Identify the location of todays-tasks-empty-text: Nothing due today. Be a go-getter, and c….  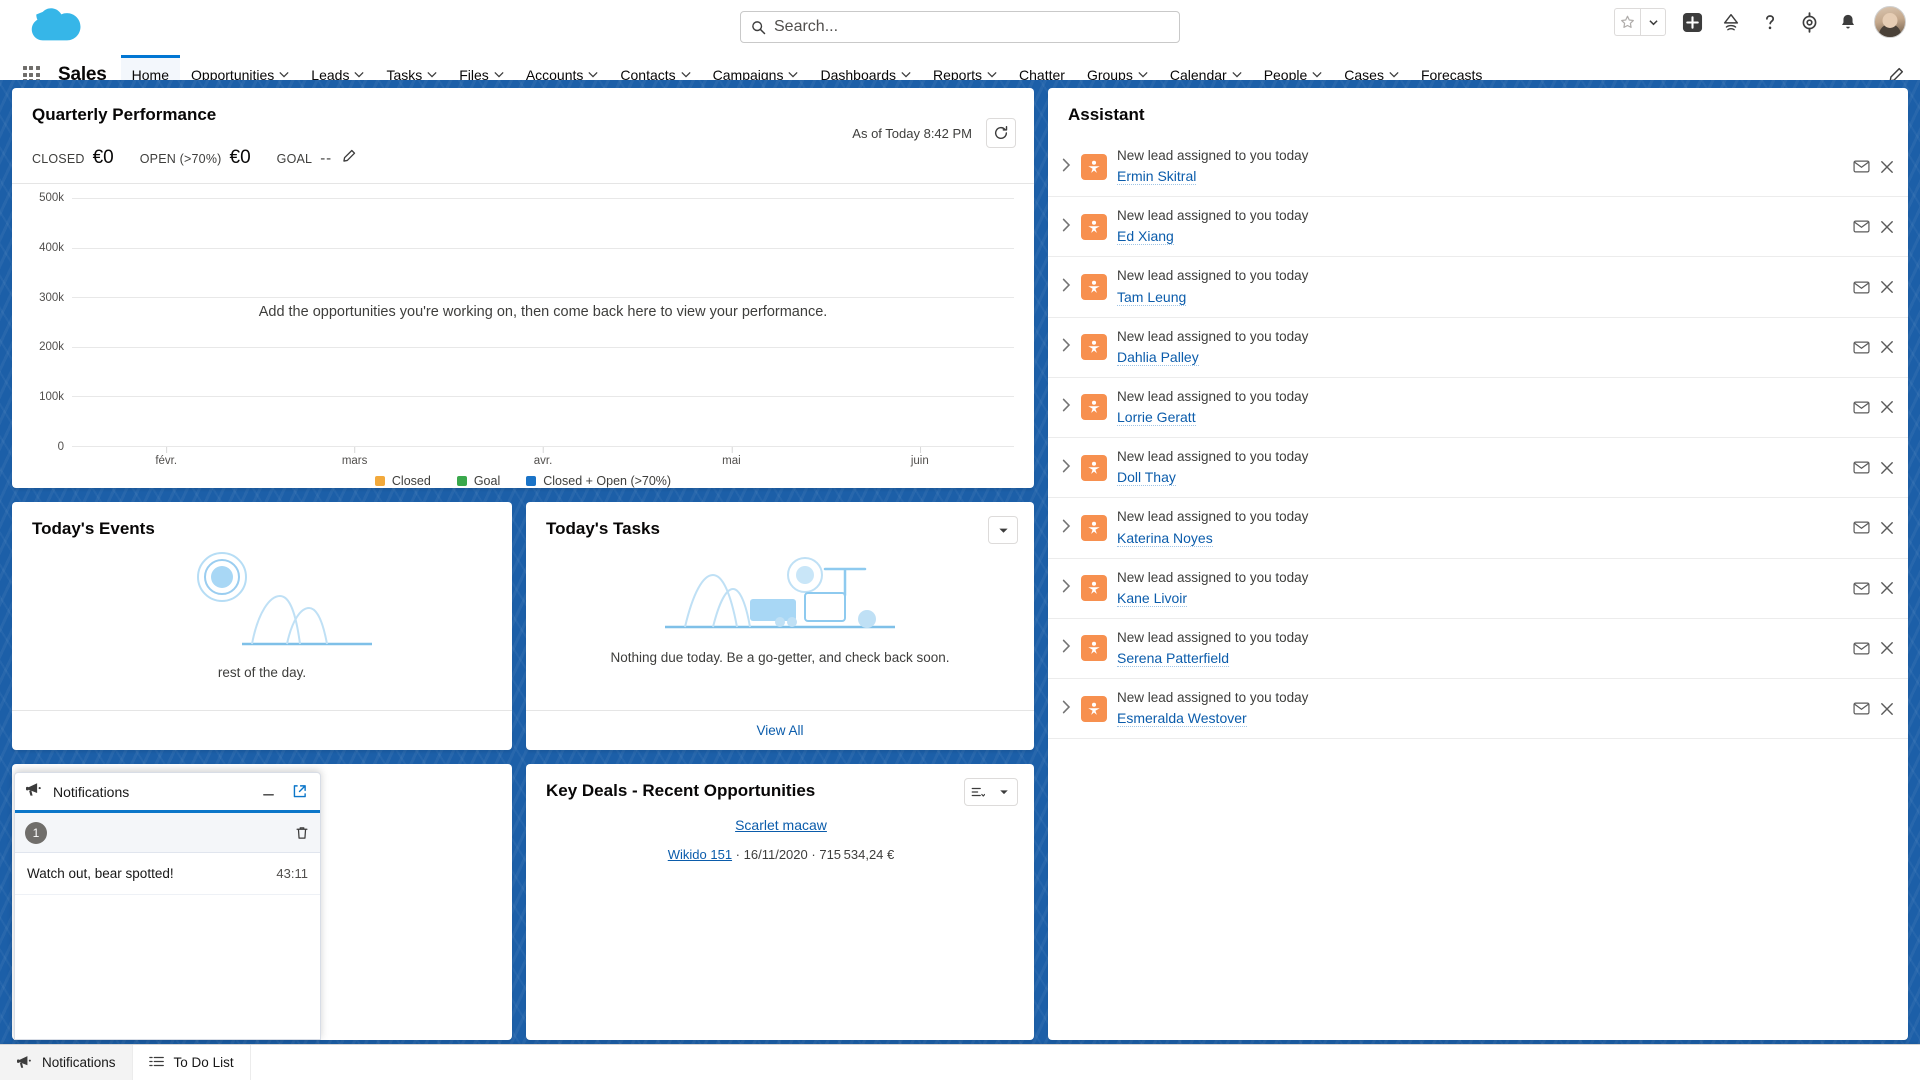
(780, 657).